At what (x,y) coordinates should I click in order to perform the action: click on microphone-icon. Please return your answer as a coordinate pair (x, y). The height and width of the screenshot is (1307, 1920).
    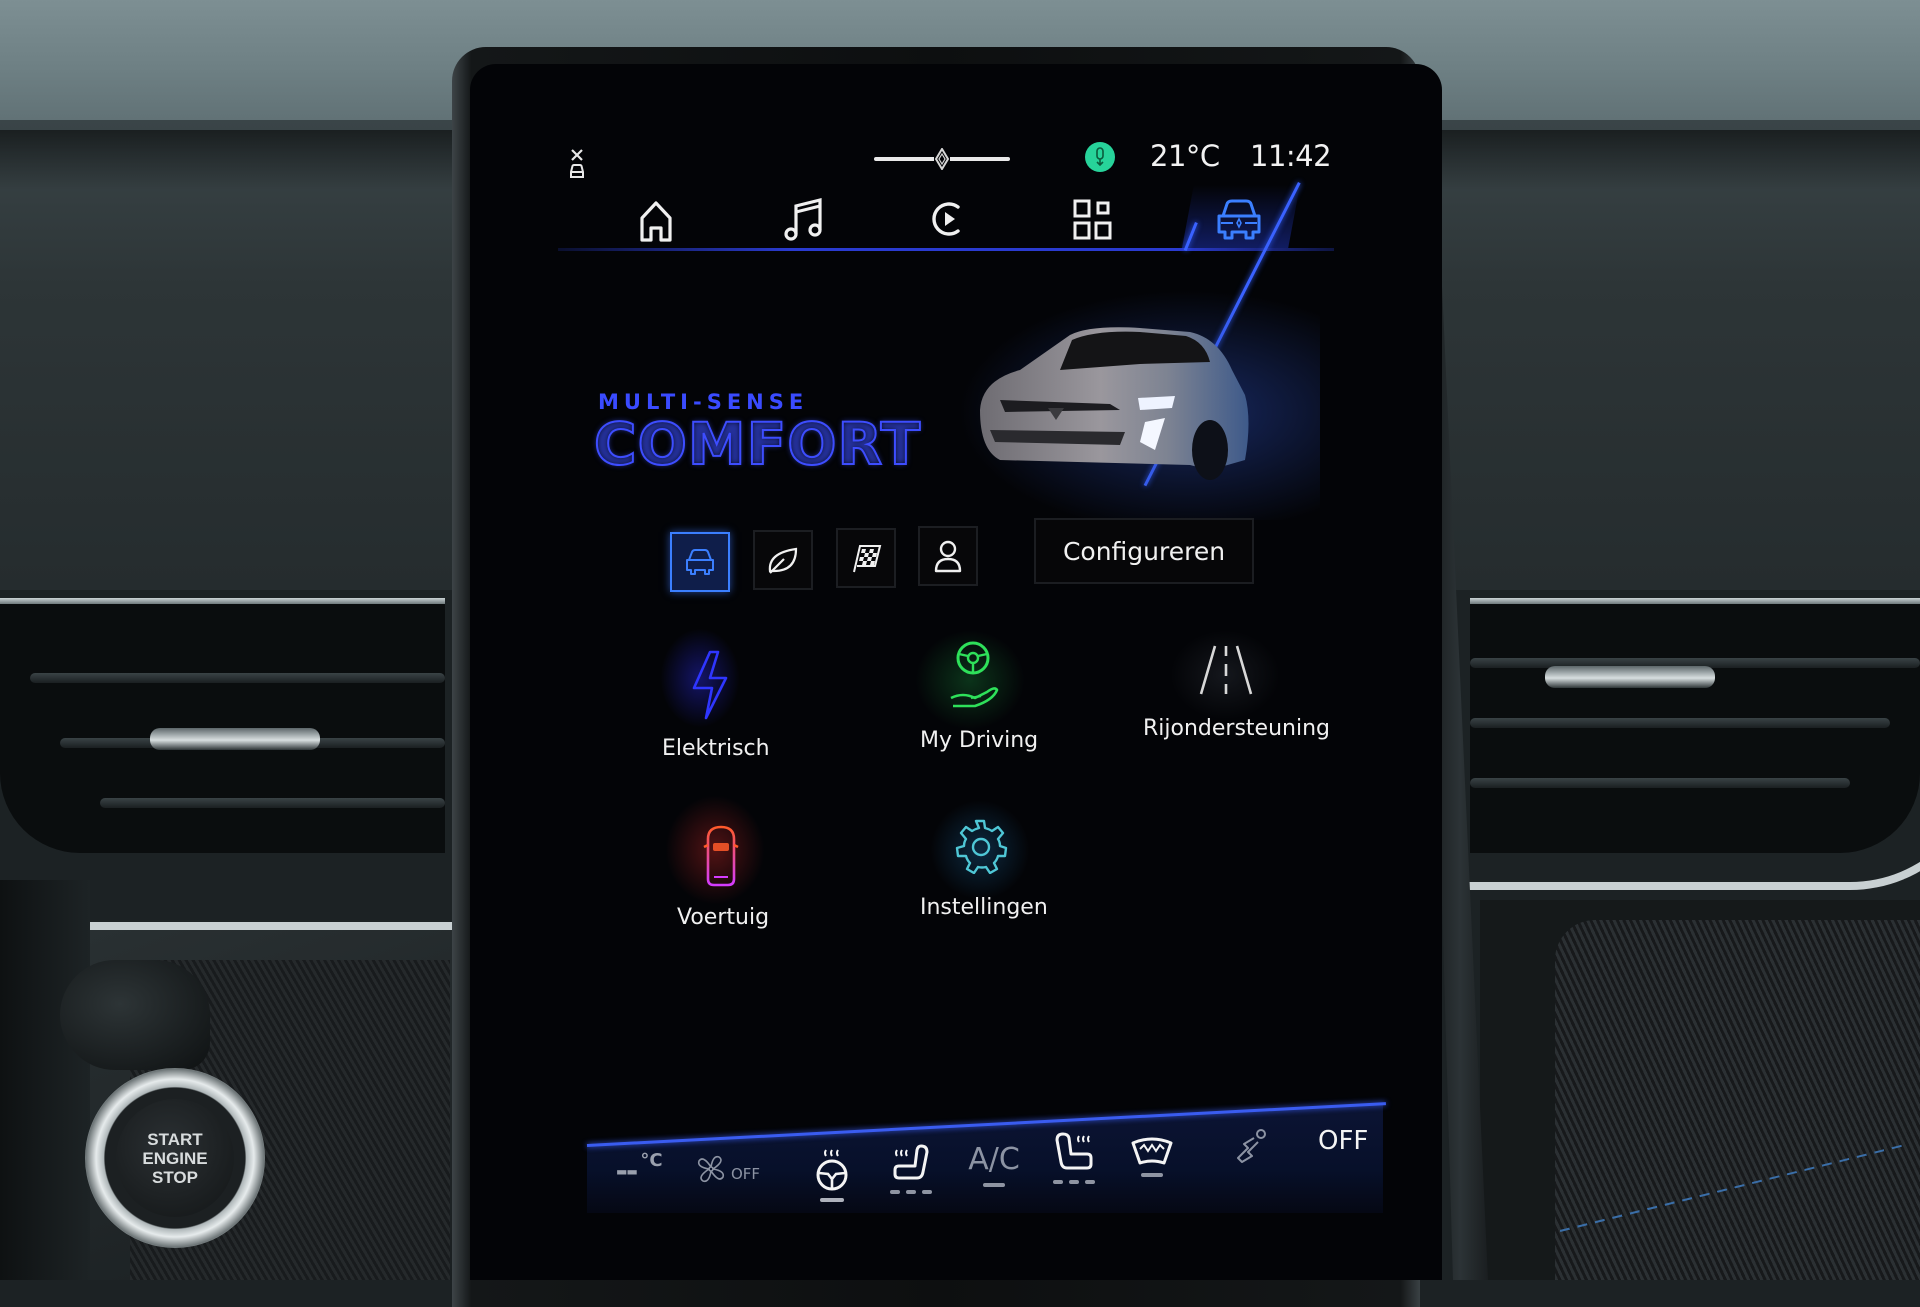
    Looking at the image, I should click on (1100, 157).